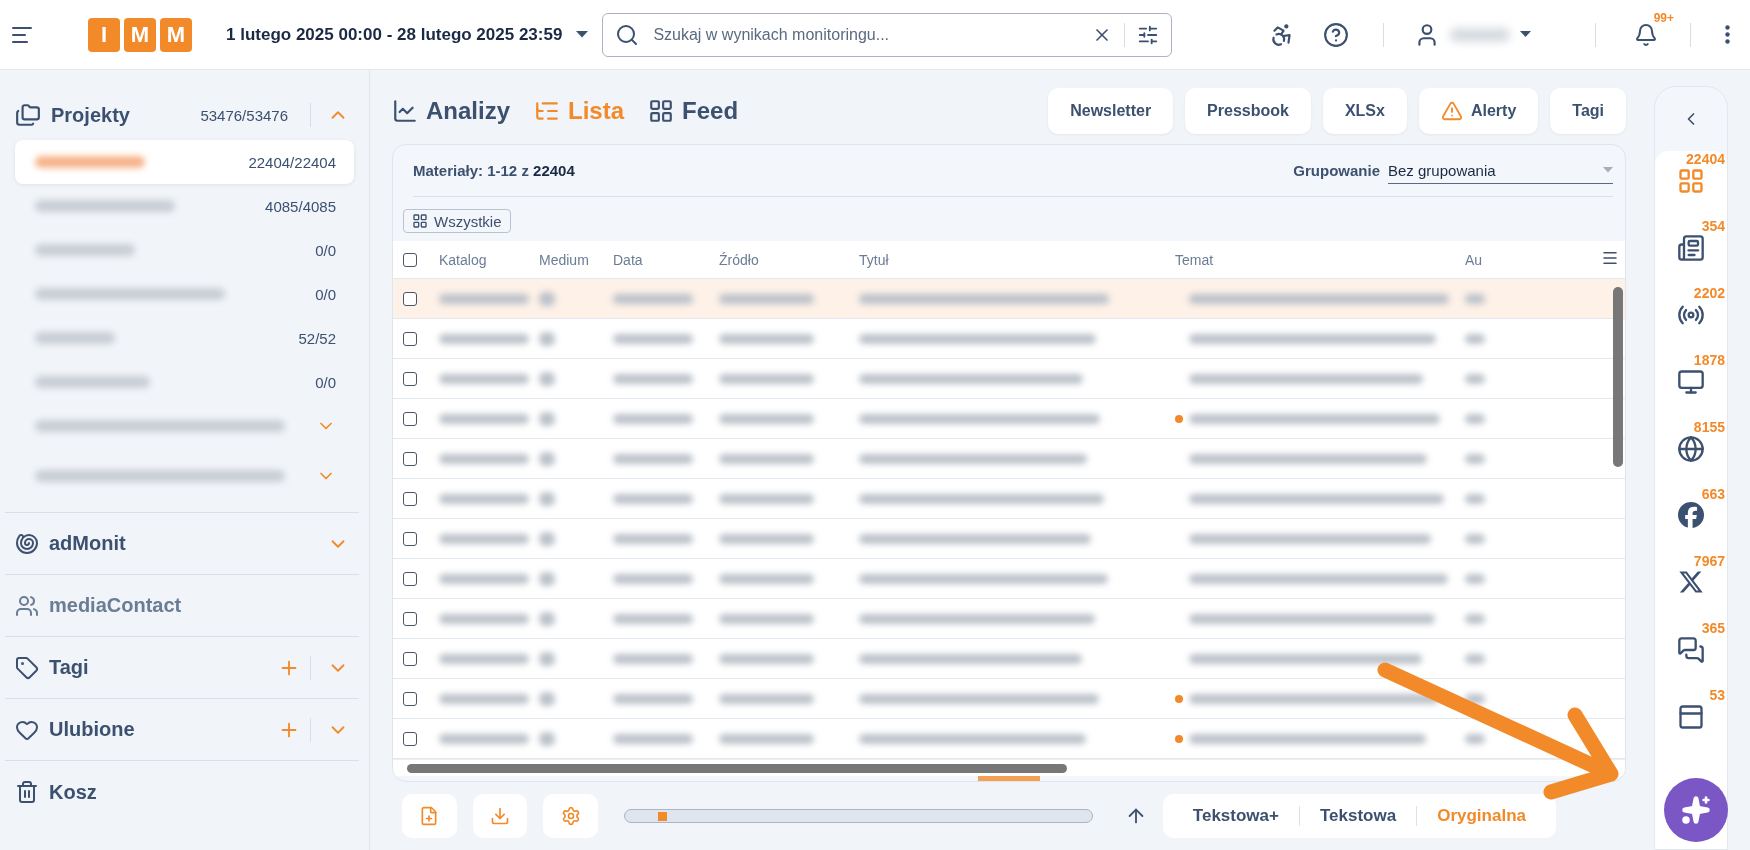 This screenshot has width=1750, height=850. Describe the element at coordinates (1336, 171) in the screenshot. I see `grouping-label: Grupowanie` at that location.